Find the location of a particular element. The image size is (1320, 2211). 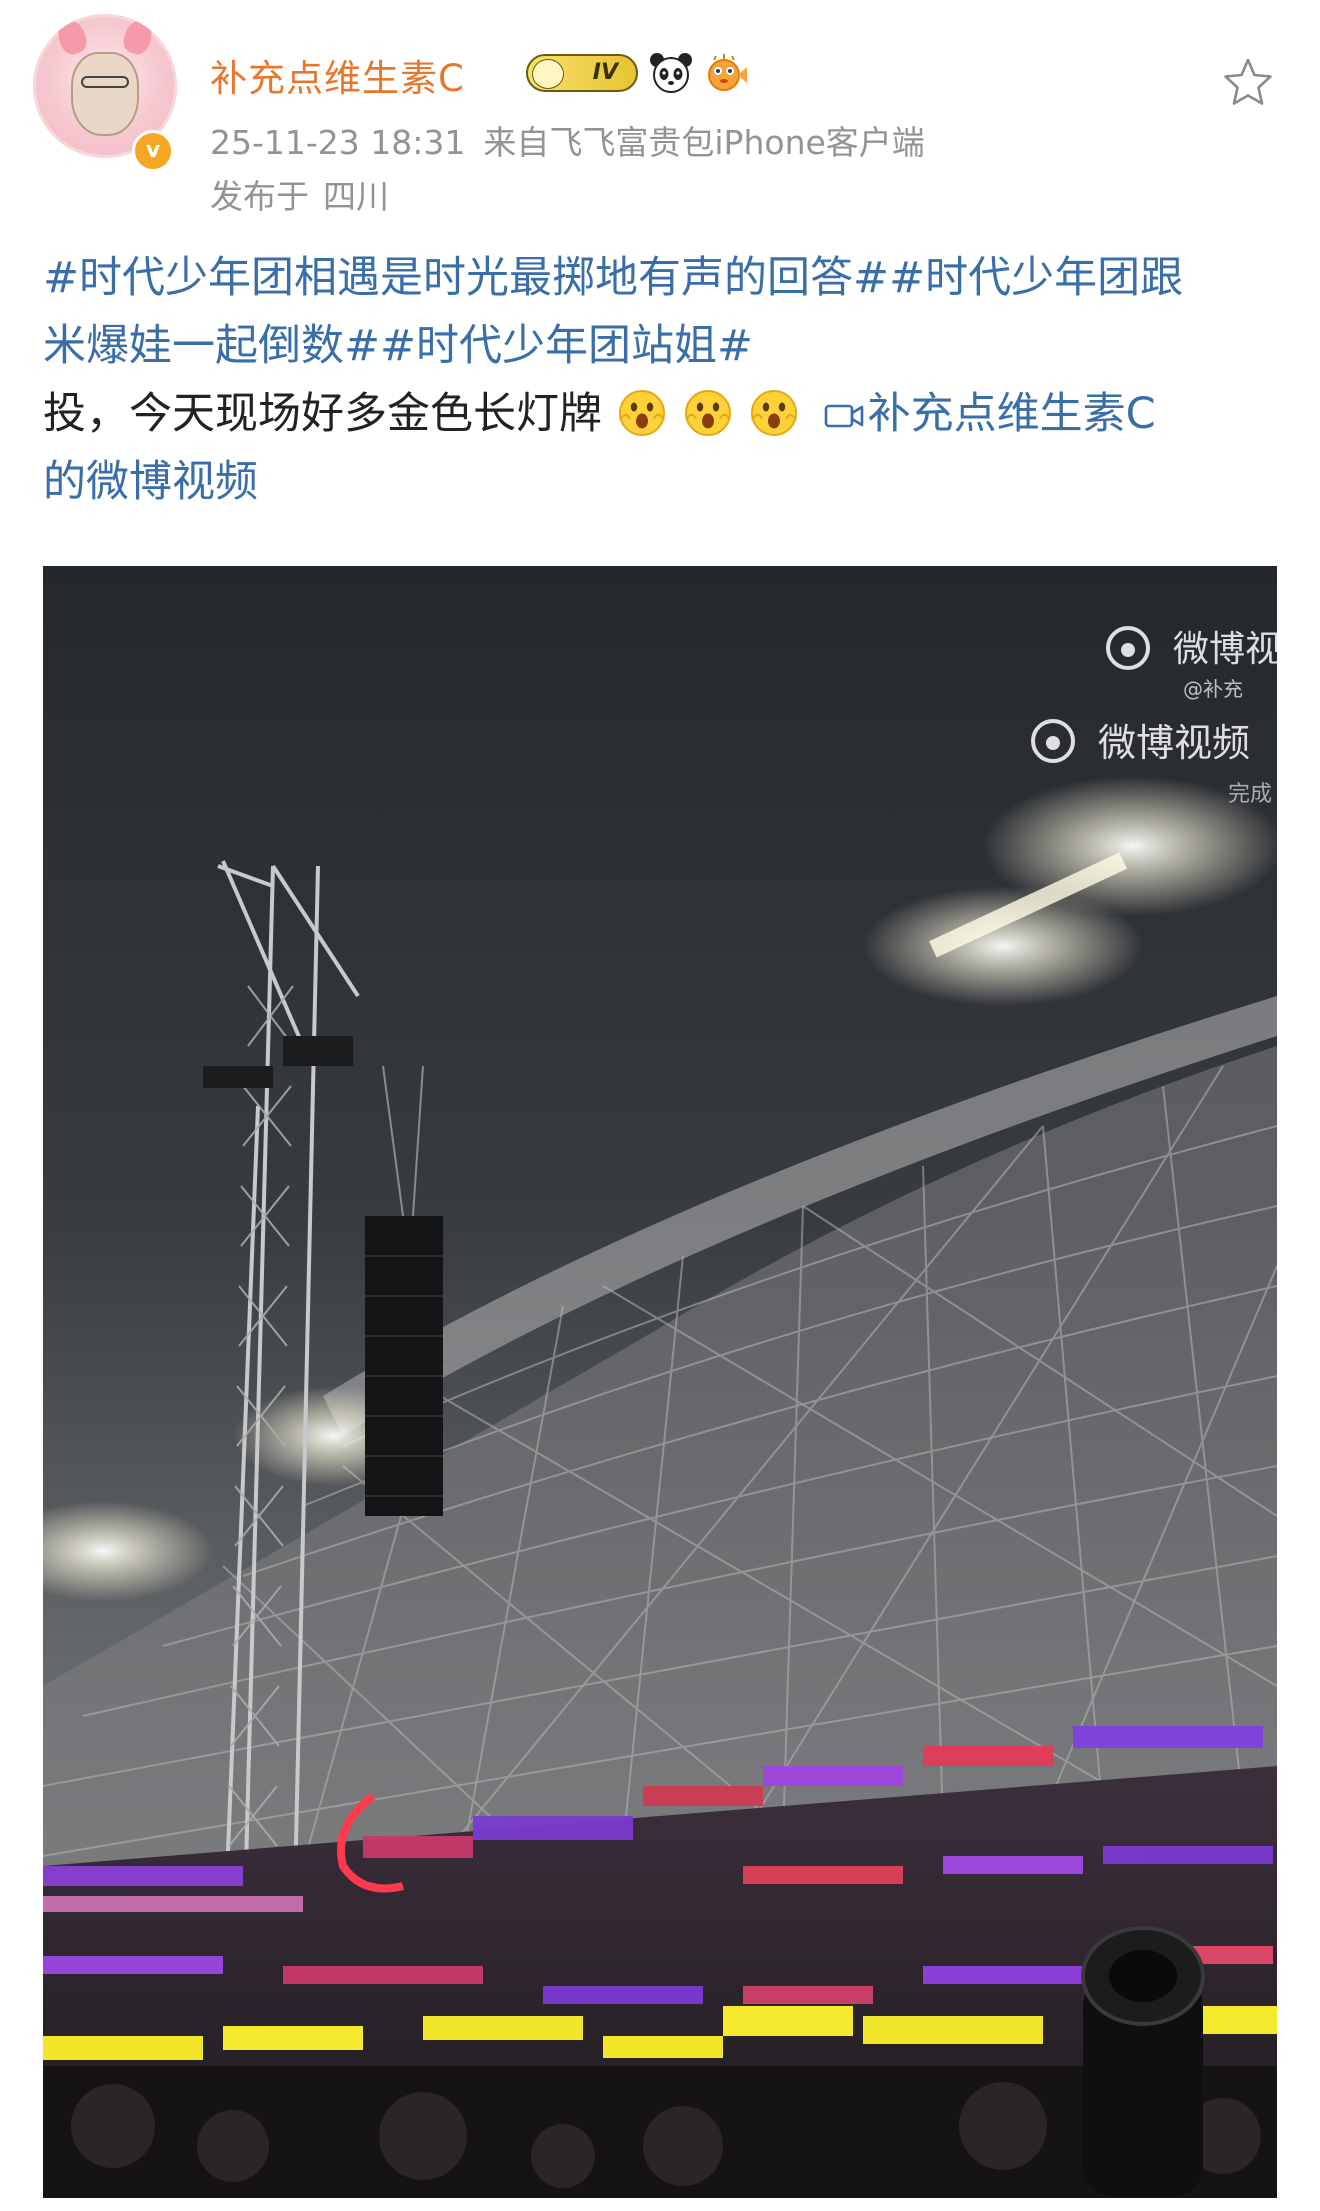

post-line-1: #时代少年团相遇是时光最掷地有声的回答##时代少年团跟 is located at coordinates (663, 278).